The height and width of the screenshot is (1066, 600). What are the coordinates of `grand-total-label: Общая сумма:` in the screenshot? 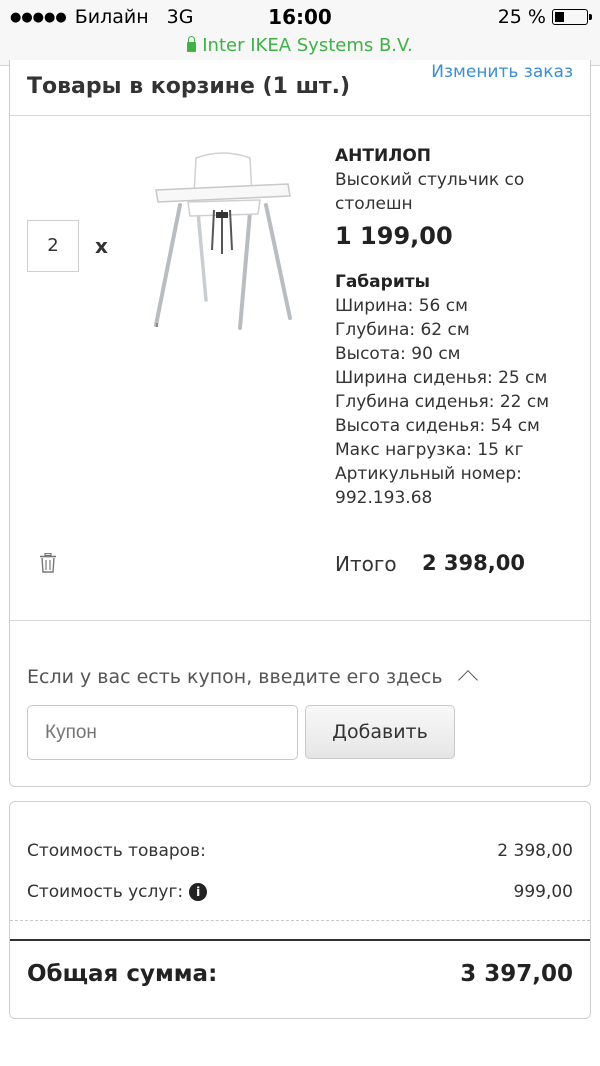 It's located at (122, 974).